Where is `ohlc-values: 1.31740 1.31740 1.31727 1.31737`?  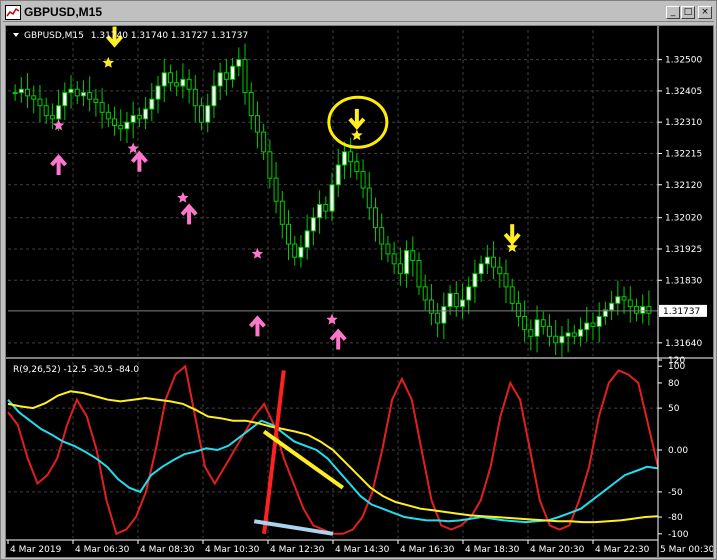 ohlc-values: 1.31740 1.31740 1.31727 1.31737 is located at coordinates (169, 36).